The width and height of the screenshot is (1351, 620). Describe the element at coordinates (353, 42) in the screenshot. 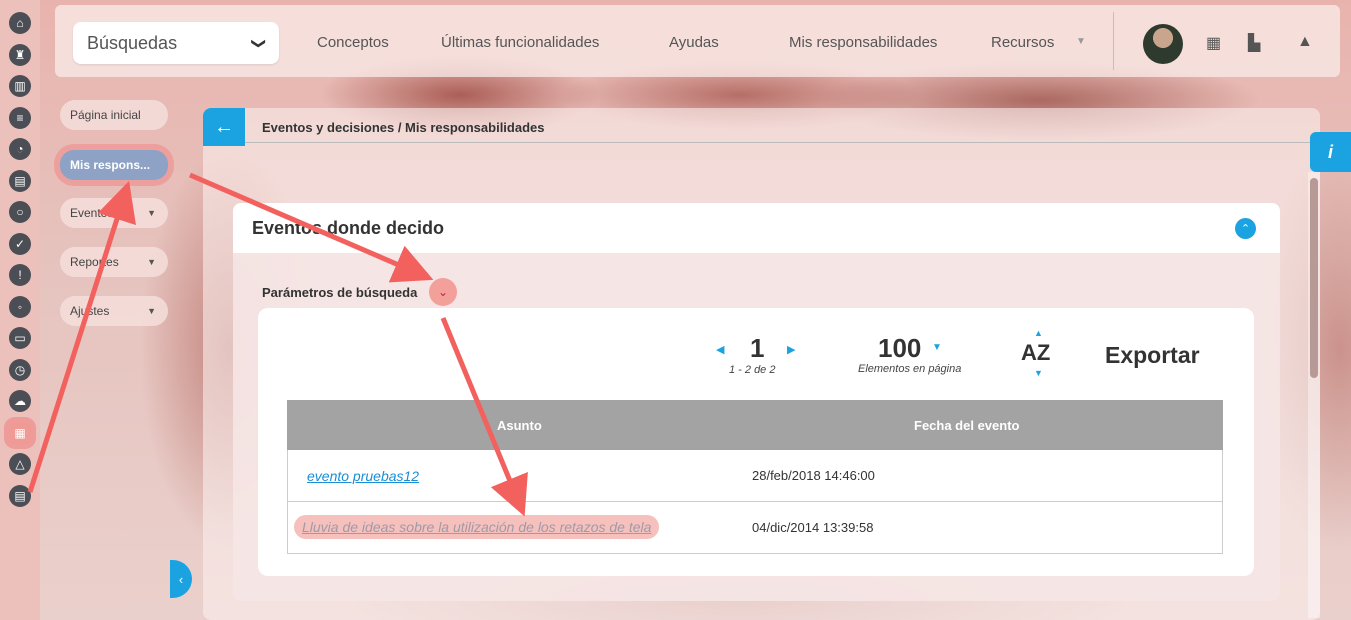

I see `nav-conceptos: Conceptos` at that location.